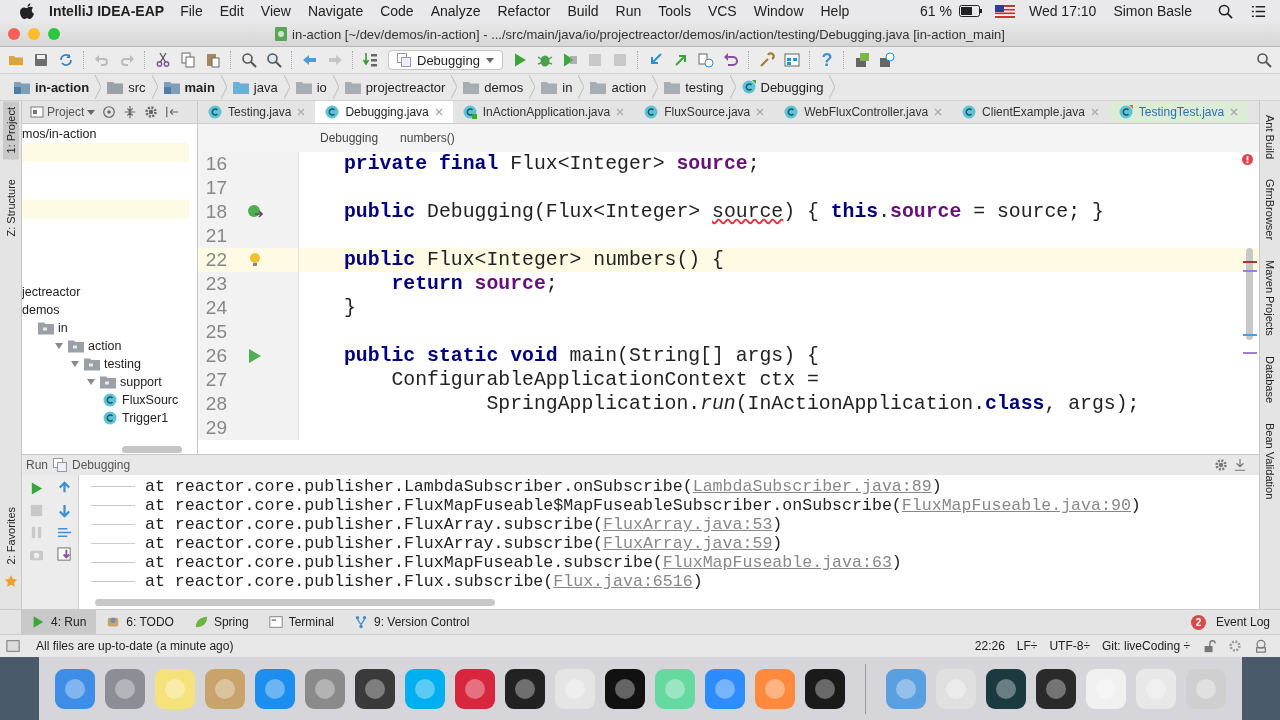  Describe the element at coordinates (989, 646) in the screenshot. I see `caret-position: 22:26` at that location.